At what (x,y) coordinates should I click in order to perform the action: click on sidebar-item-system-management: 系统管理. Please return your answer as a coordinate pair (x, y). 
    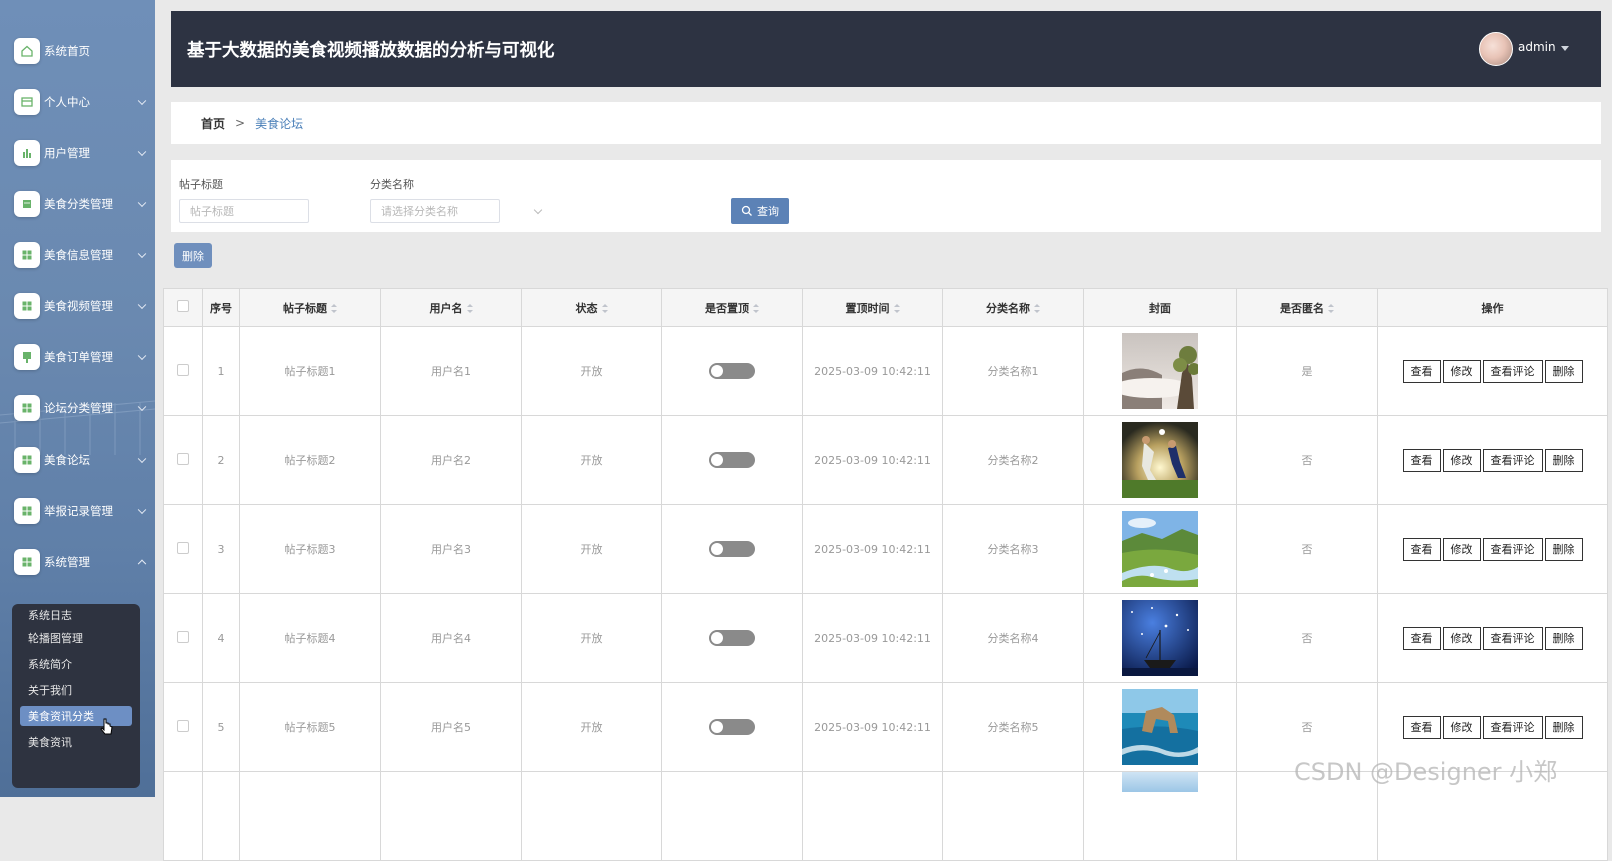
    Looking at the image, I should click on (77, 562).